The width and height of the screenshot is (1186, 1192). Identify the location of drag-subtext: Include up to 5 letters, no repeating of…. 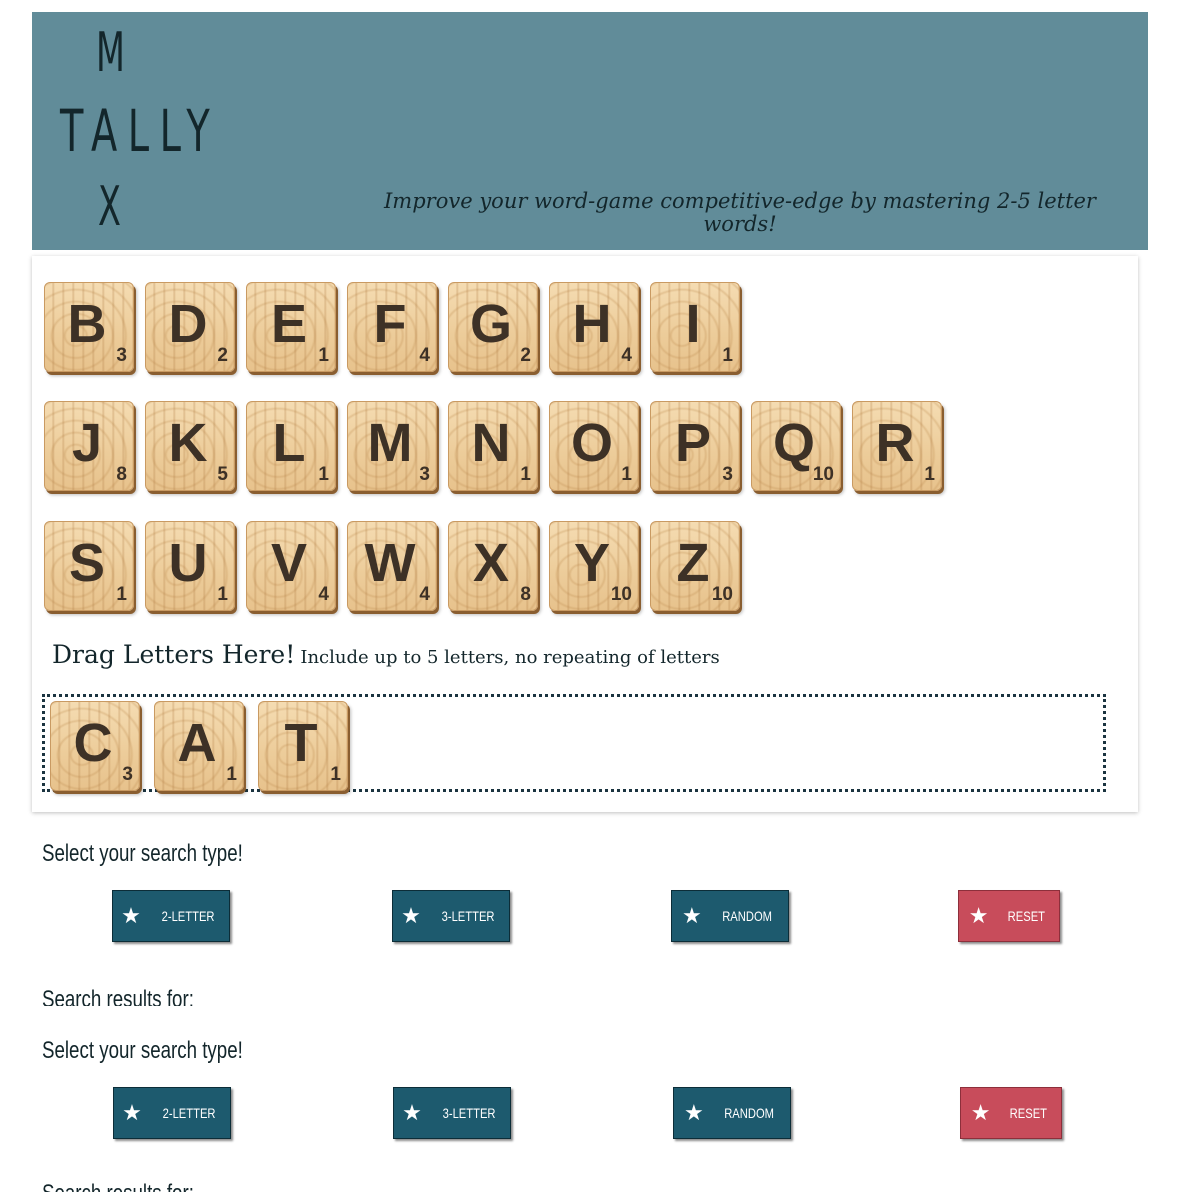
(510, 657).